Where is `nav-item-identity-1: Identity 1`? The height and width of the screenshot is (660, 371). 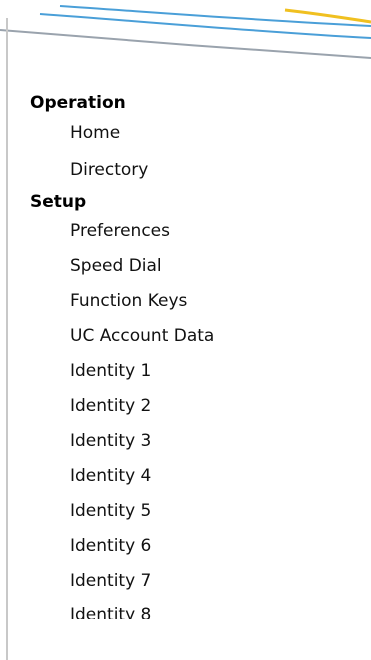
nav-item-identity-1: Identity 1 is located at coordinates (195, 371).